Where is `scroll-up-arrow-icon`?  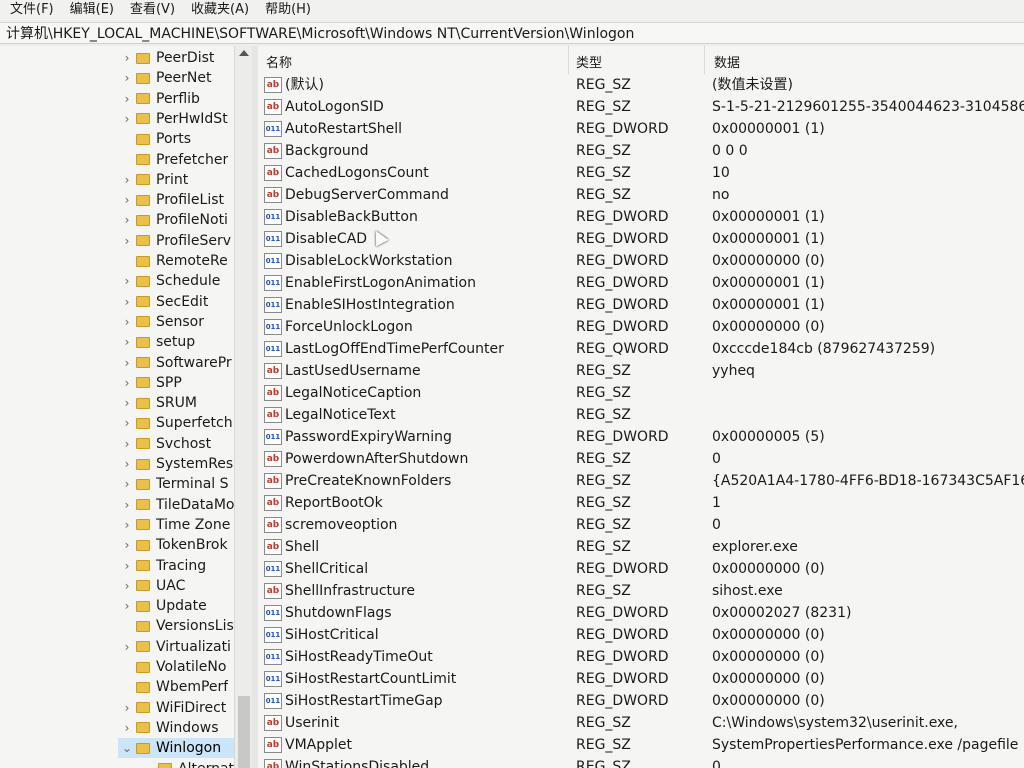 scroll-up-arrow-icon is located at coordinates (244, 53).